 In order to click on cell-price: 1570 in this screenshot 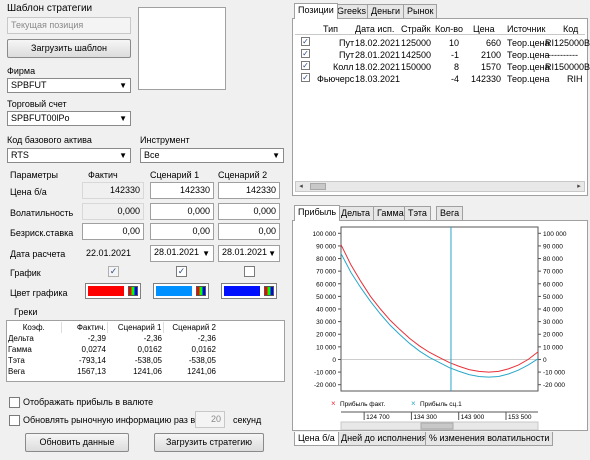, I will do `click(490, 67)`.